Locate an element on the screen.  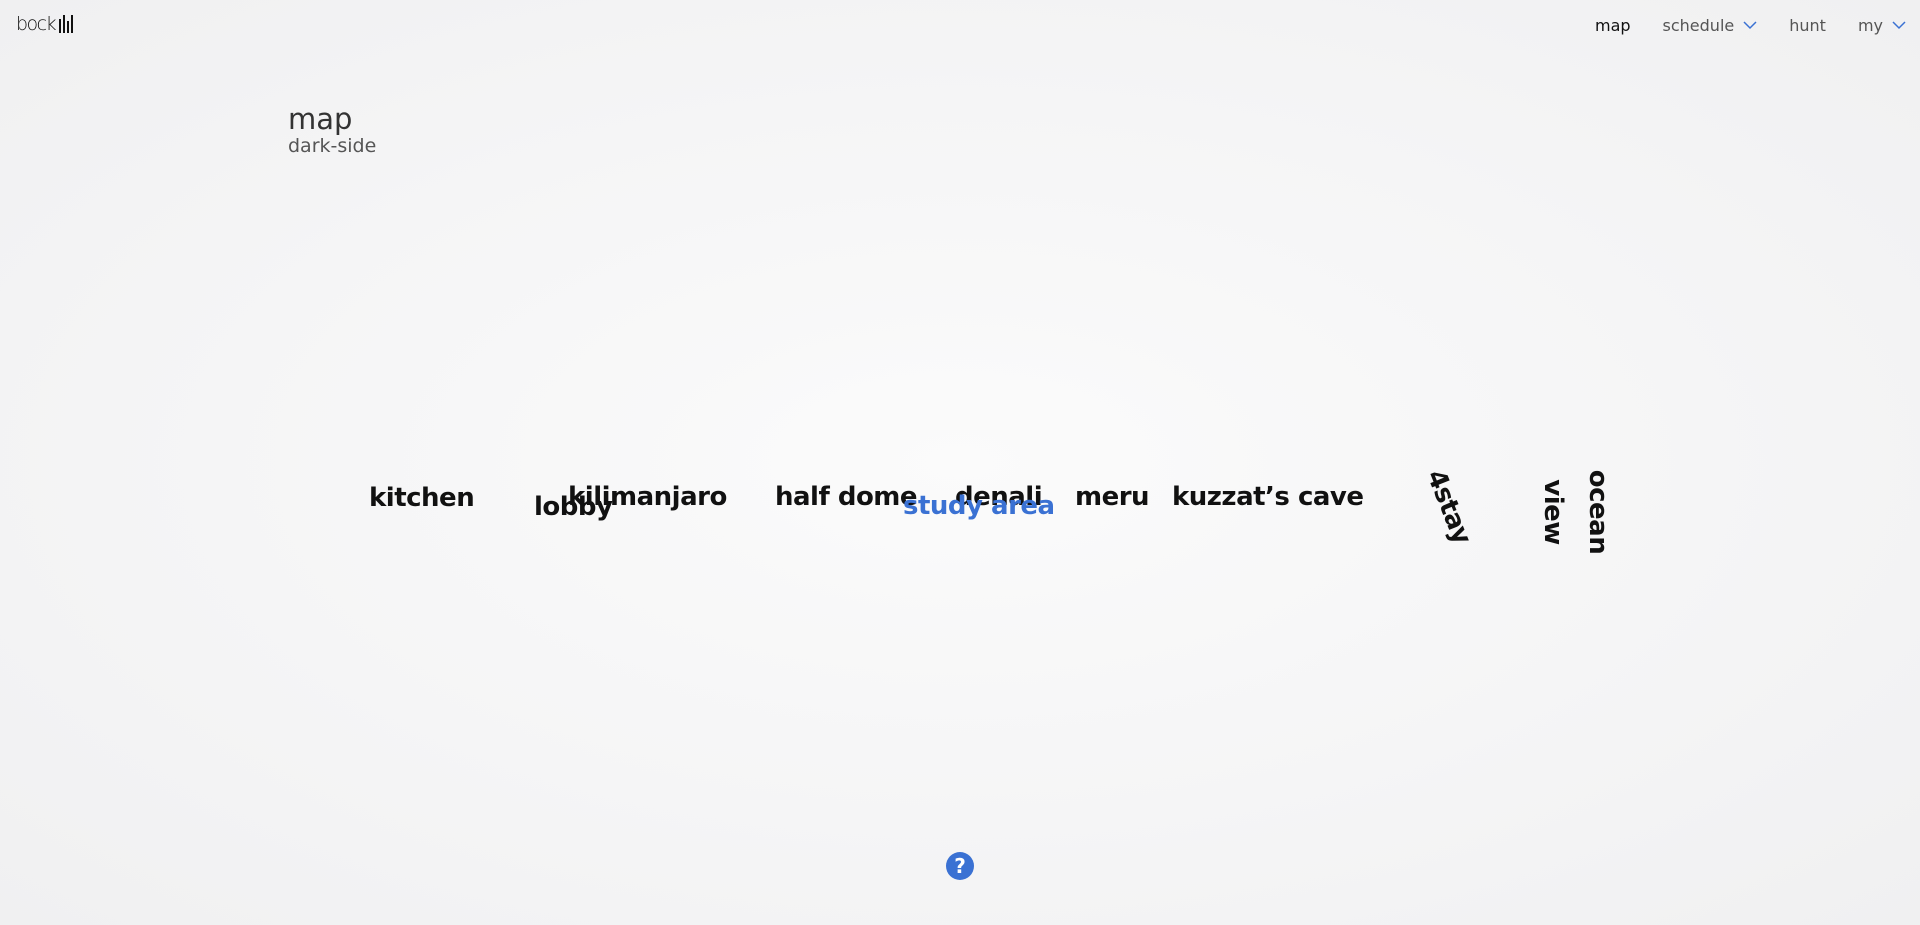
logo: bock is located at coordinates (45, 24).